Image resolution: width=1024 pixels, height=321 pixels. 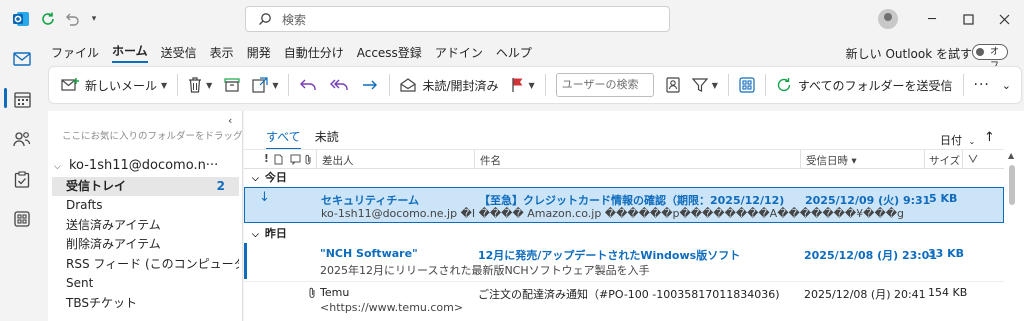 I want to click on reminder-column-icon, so click(x=295, y=159).